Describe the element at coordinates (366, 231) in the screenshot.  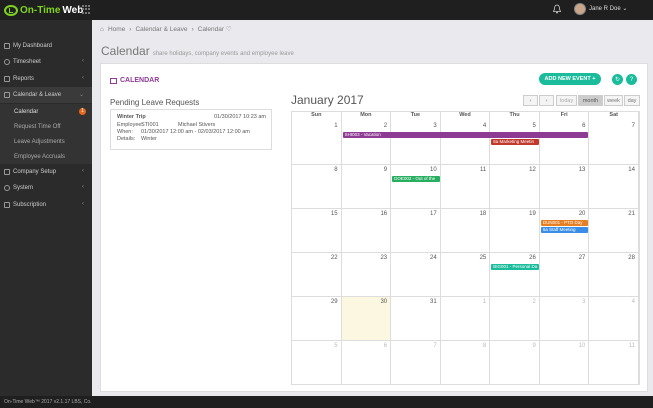
I see `calendar-day-cell: 16` at that location.